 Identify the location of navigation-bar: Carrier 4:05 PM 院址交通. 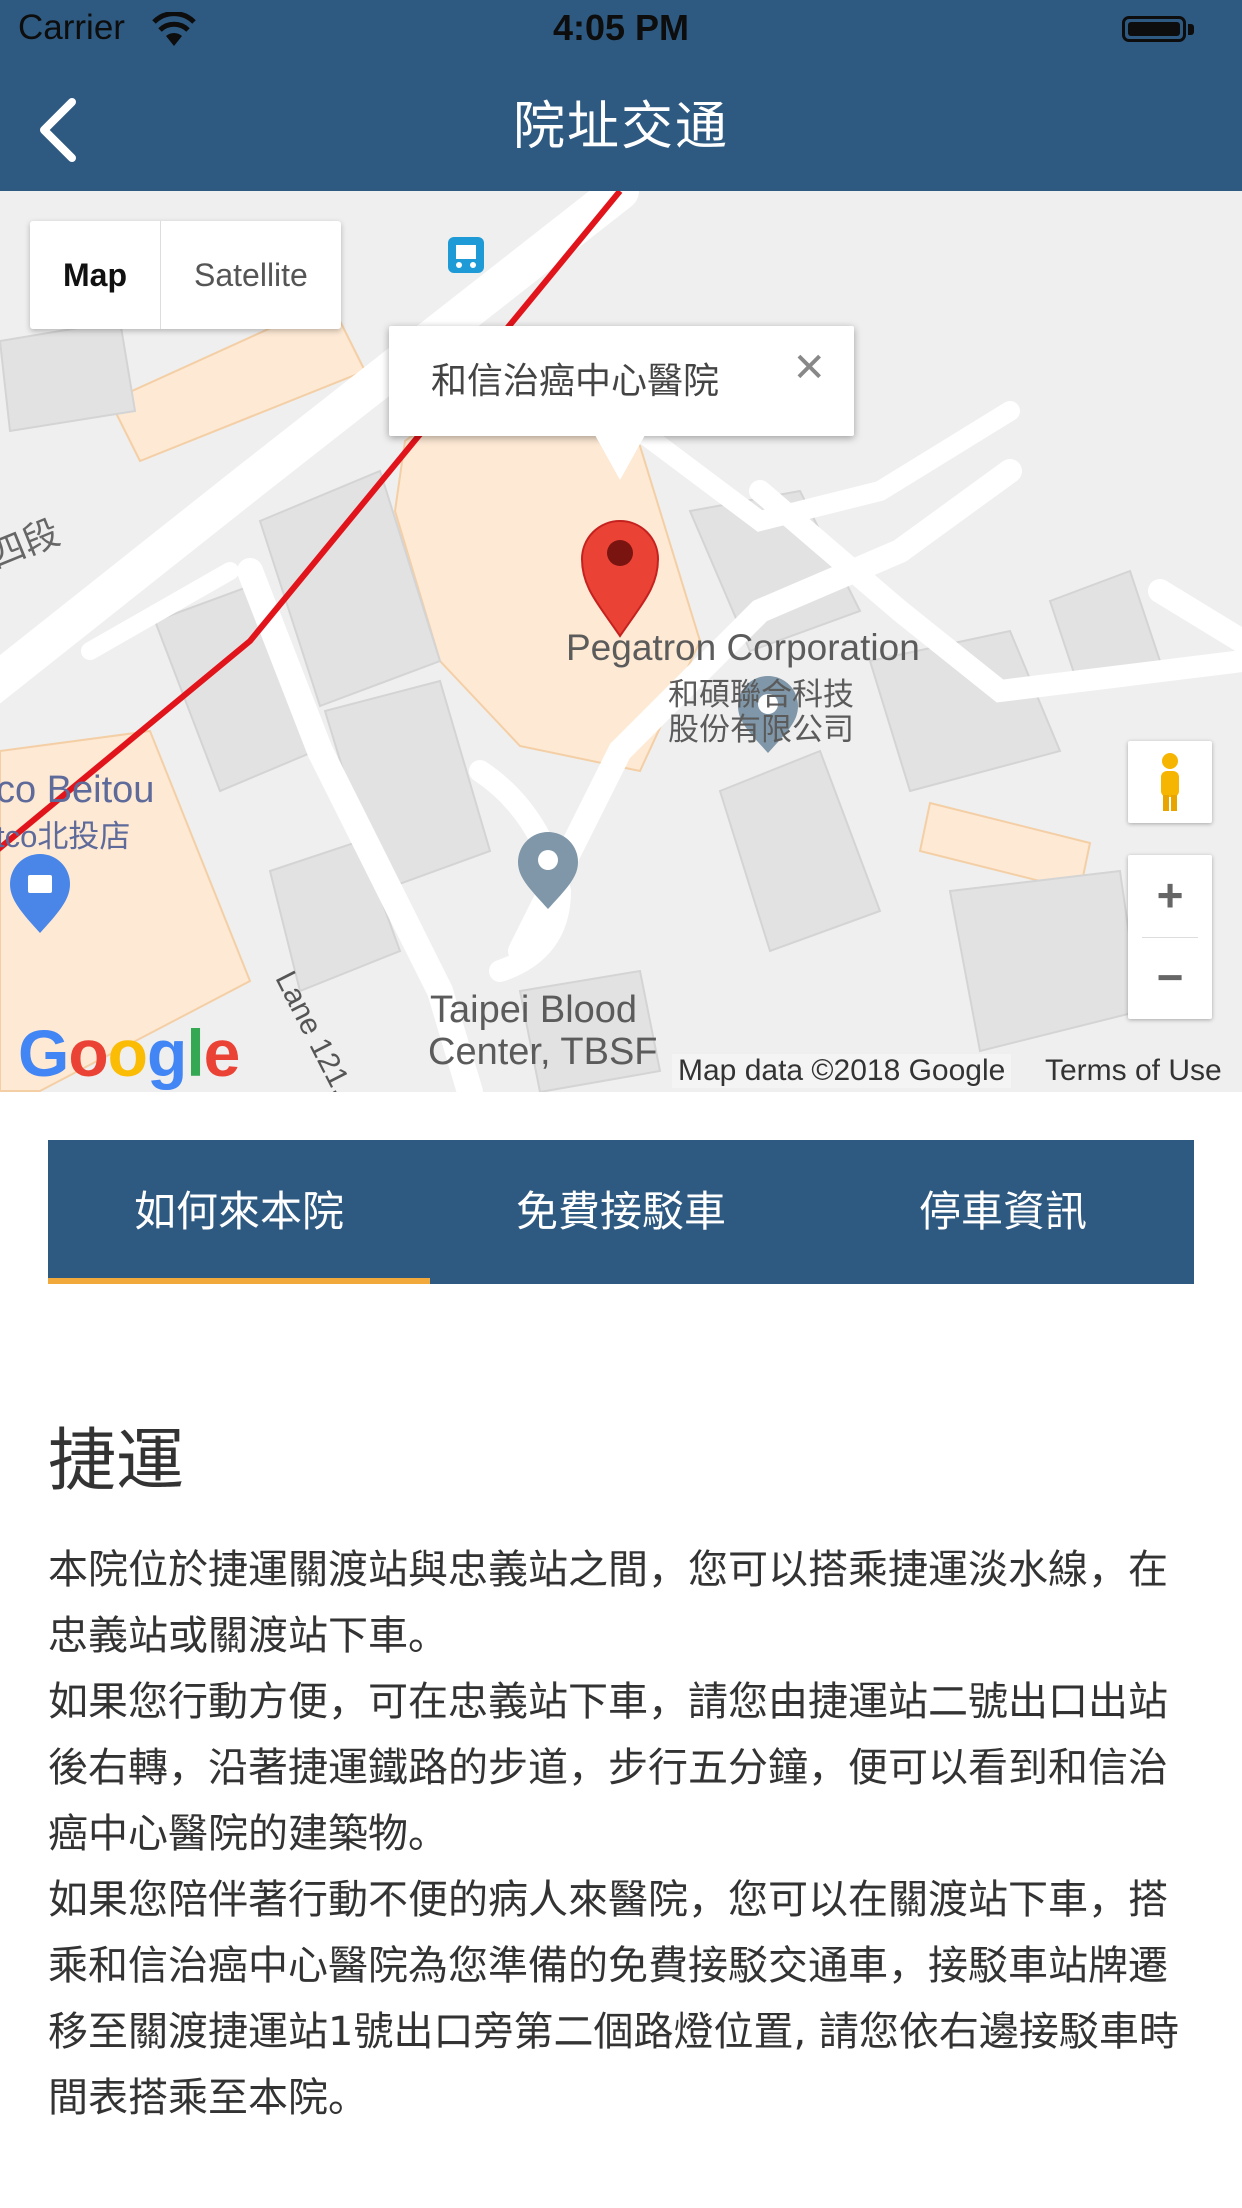
(621, 95).